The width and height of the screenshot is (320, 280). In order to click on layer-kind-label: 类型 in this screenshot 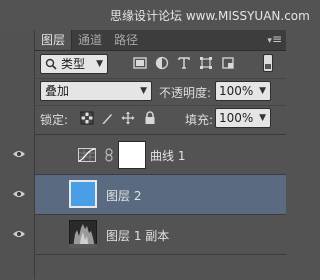, I will do `click(73, 64)`.